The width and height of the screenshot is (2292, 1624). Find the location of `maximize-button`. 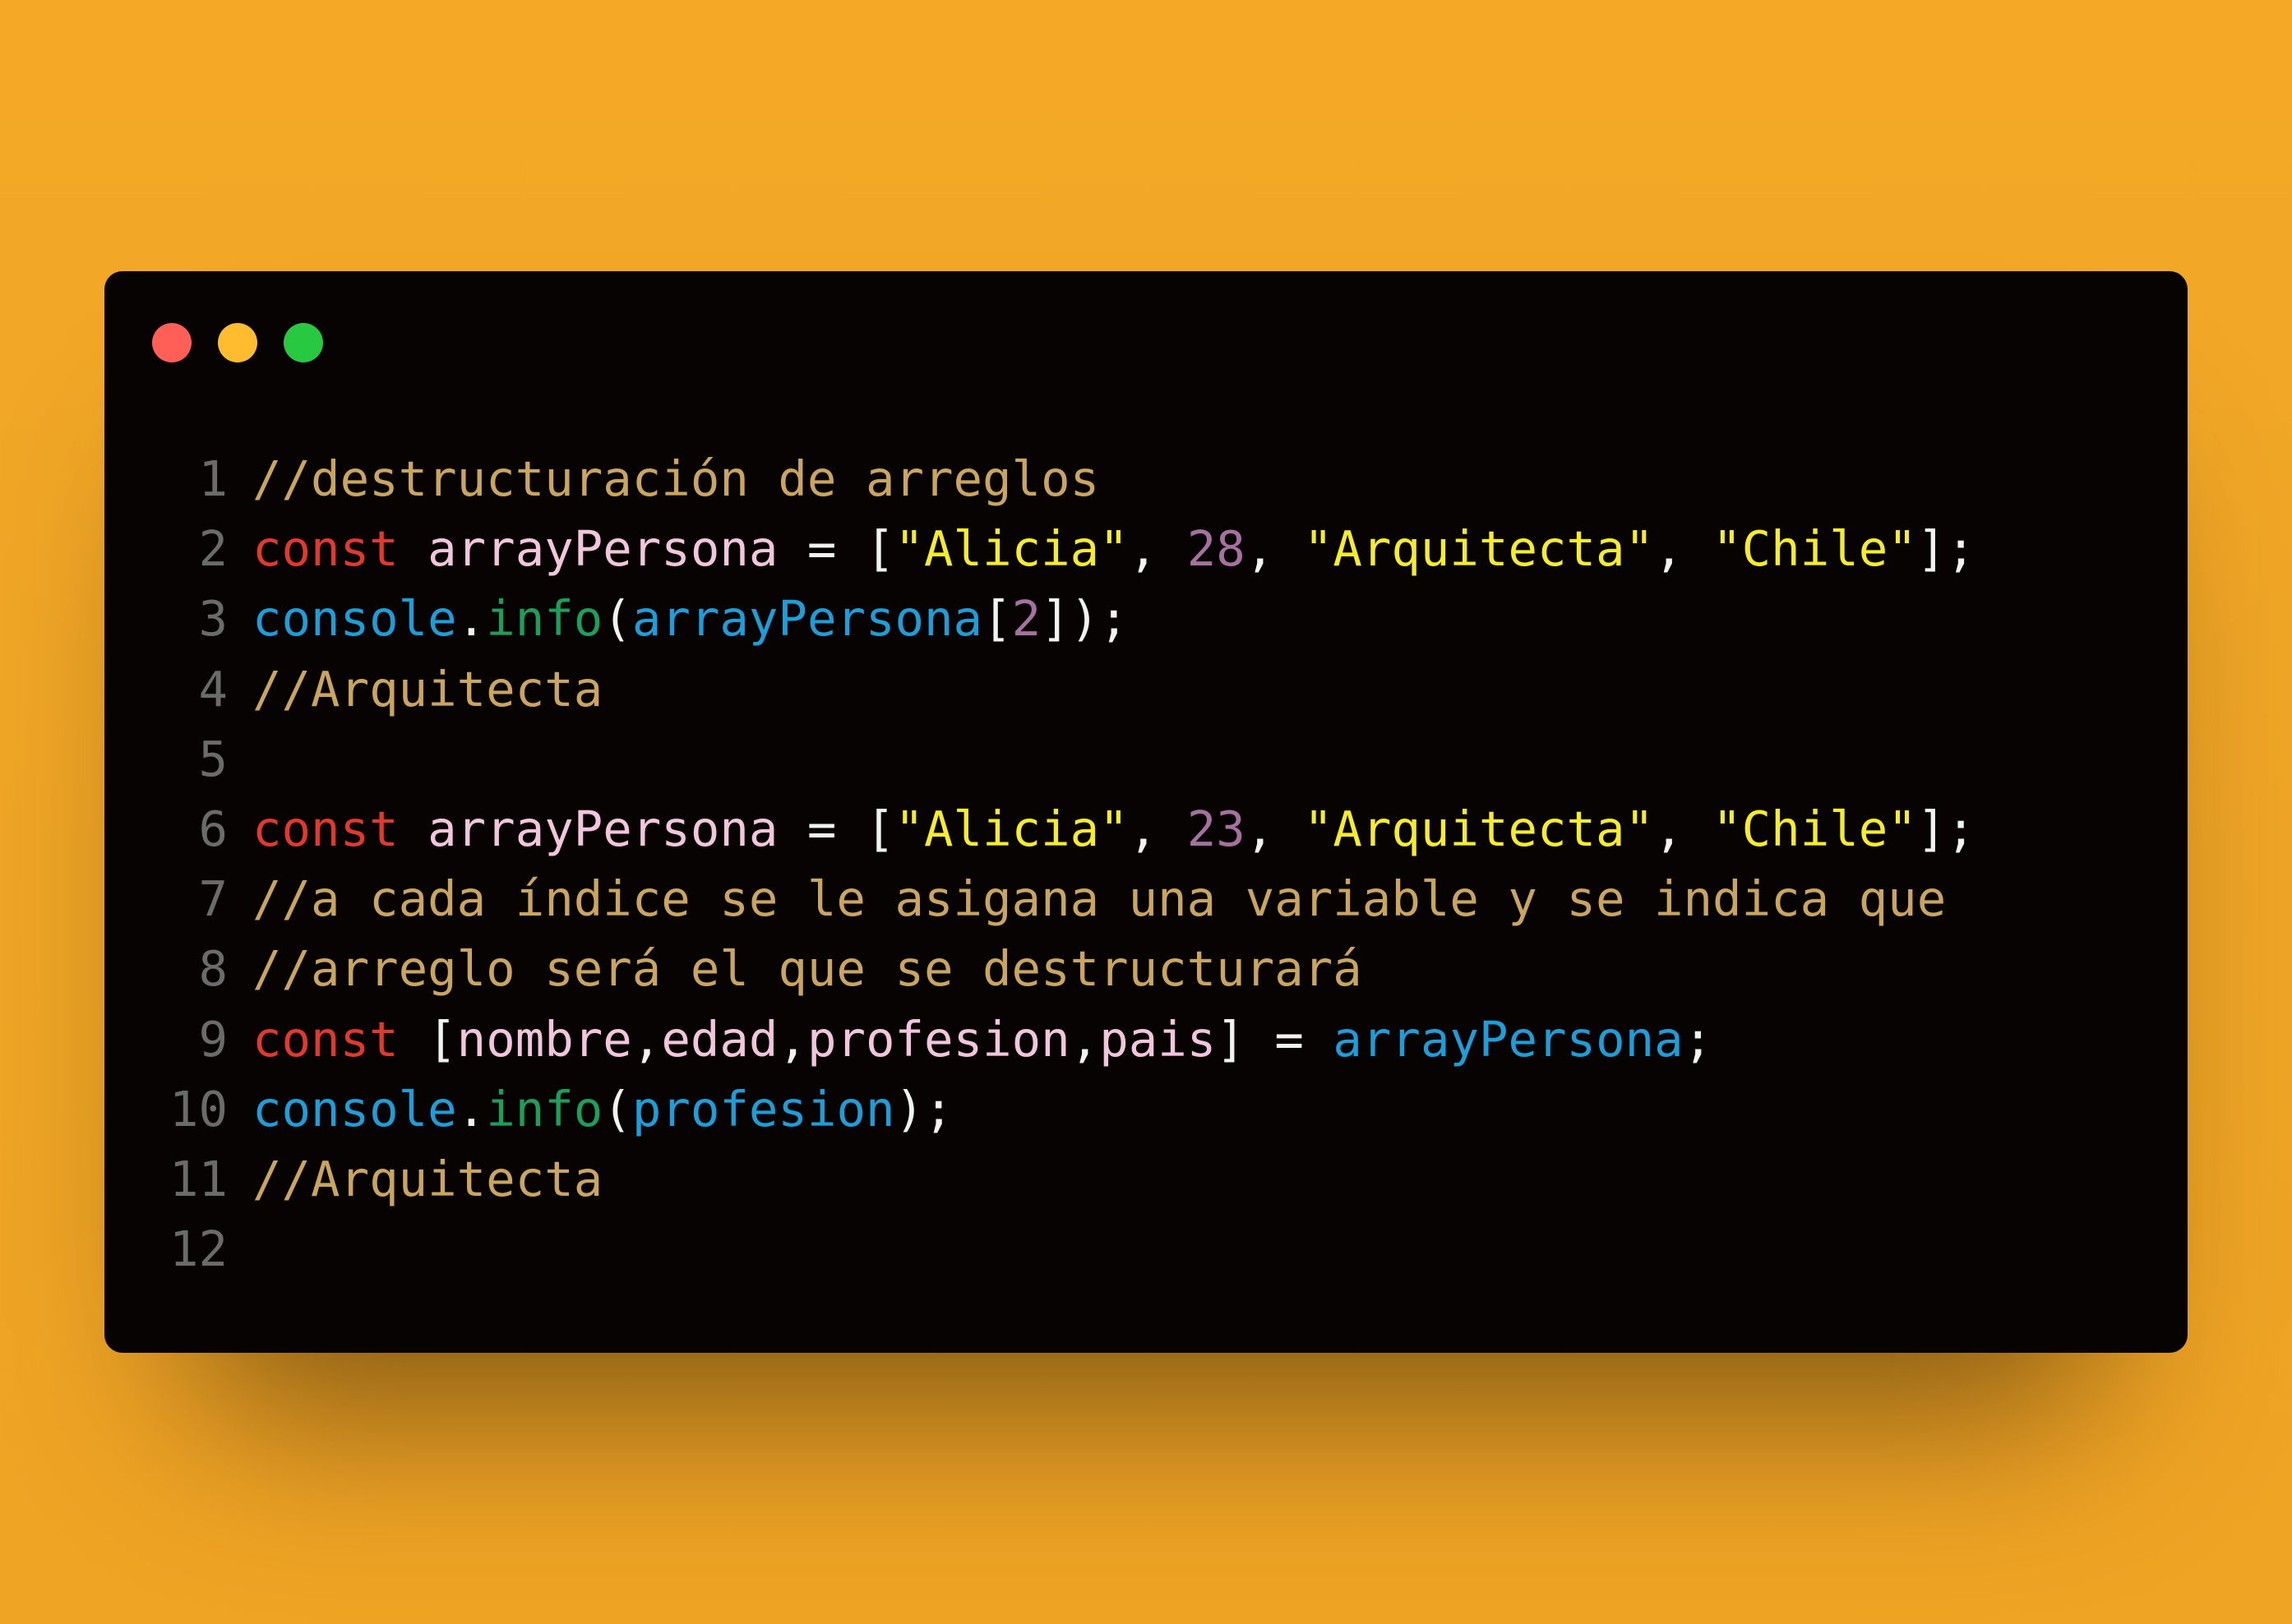

maximize-button is located at coordinates (303, 342).